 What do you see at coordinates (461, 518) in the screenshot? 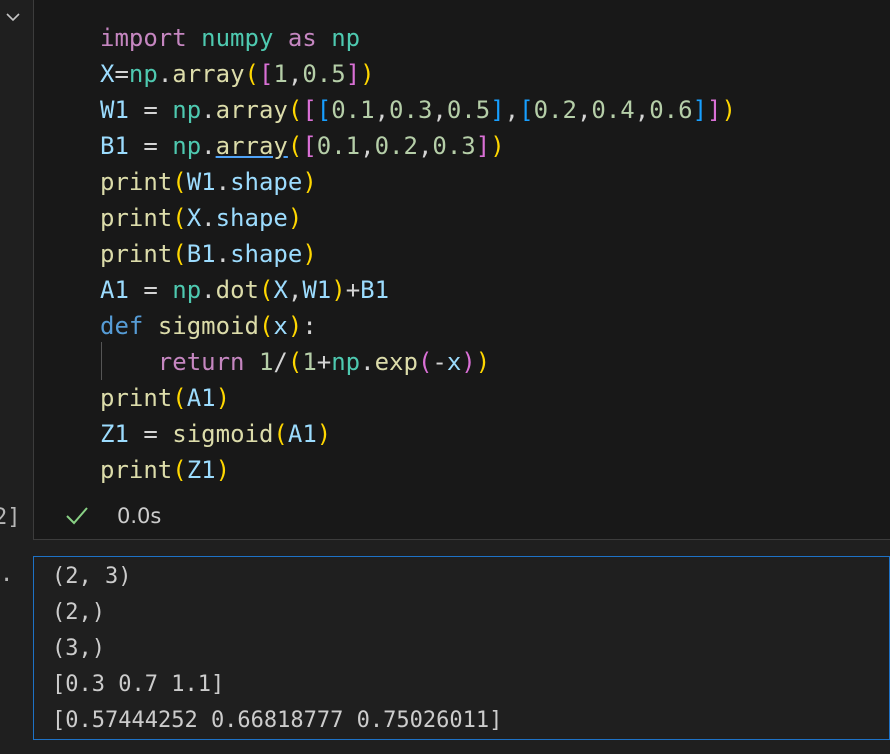
I see `cell-status-bar: 0.0s` at bounding box center [461, 518].